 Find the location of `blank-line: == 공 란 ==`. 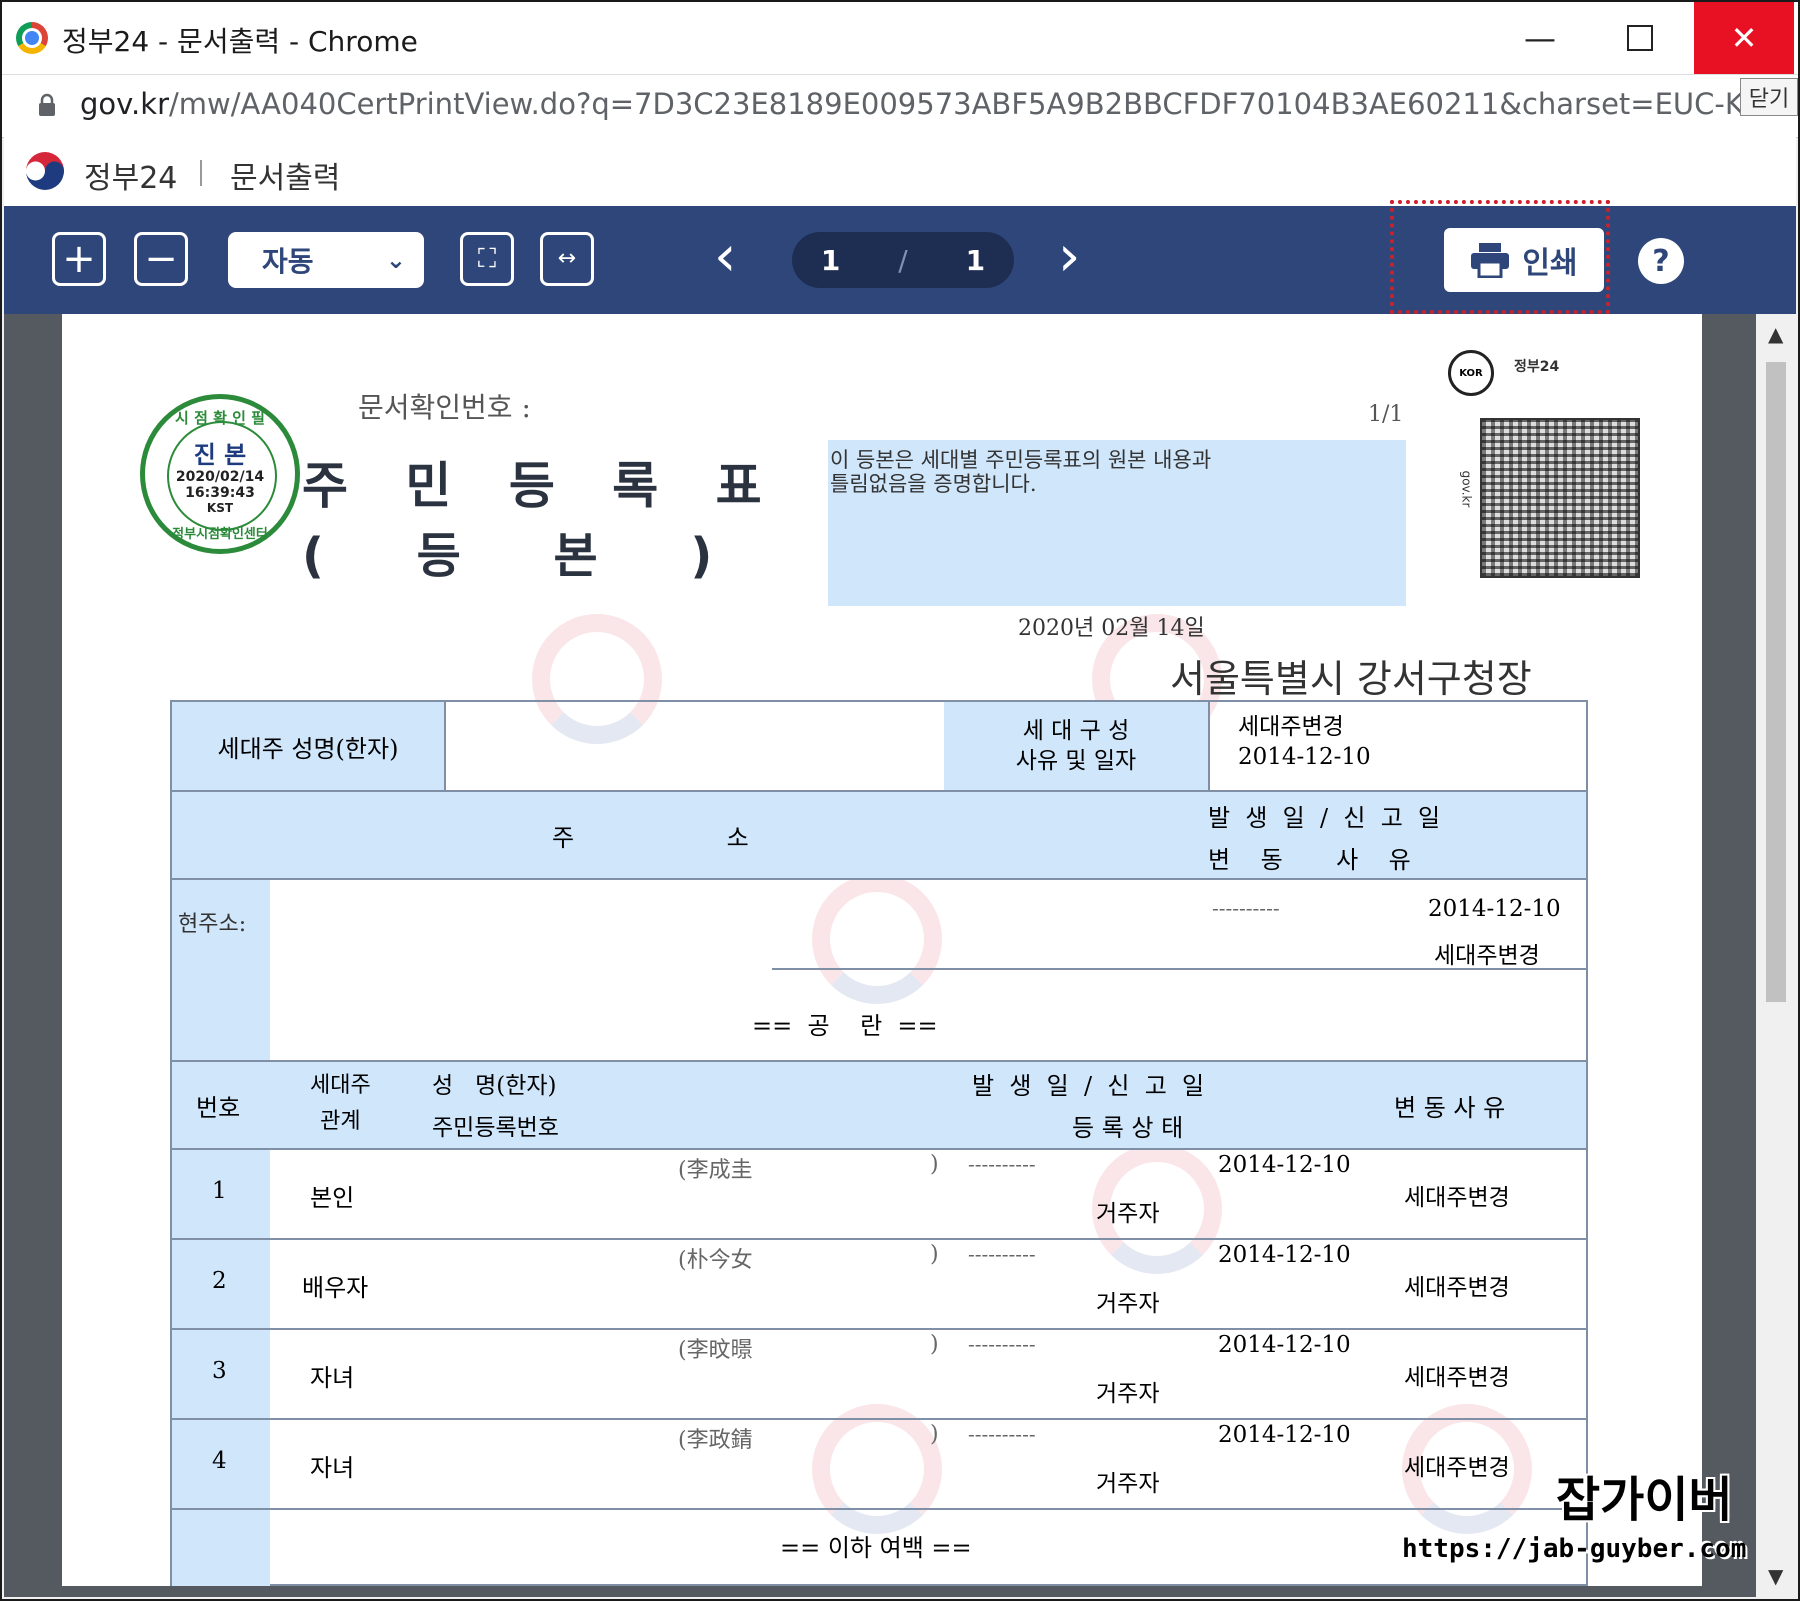

blank-line: == 공 란 == is located at coordinates (845, 1026).